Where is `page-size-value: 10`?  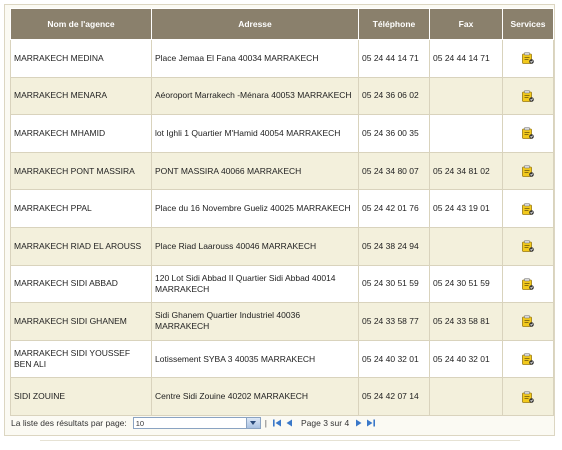 page-size-value: 10 is located at coordinates (140, 423).